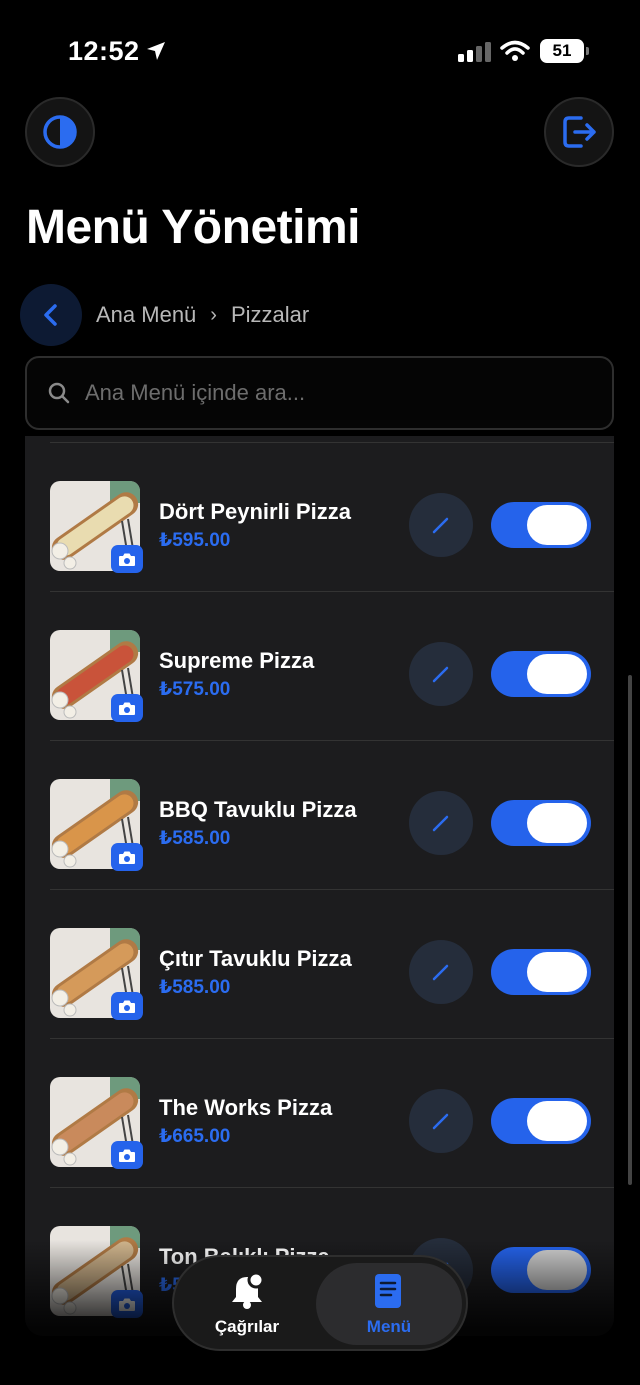  Describe the element at coordinates (248, 1290) in the screenshot. I see `bell-icon` at that location.